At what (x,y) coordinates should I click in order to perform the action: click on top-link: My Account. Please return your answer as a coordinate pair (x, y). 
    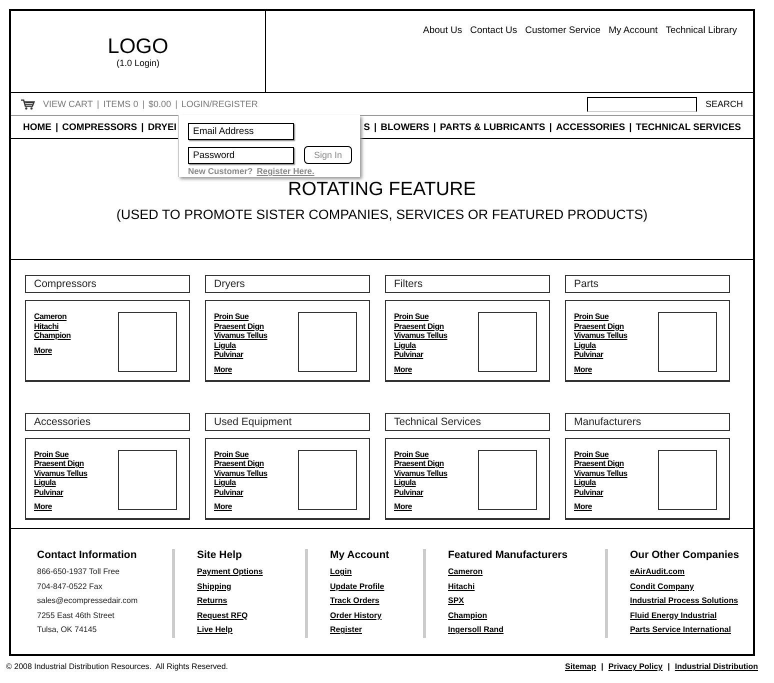
    Looking at the image, I should click on (633, 30).